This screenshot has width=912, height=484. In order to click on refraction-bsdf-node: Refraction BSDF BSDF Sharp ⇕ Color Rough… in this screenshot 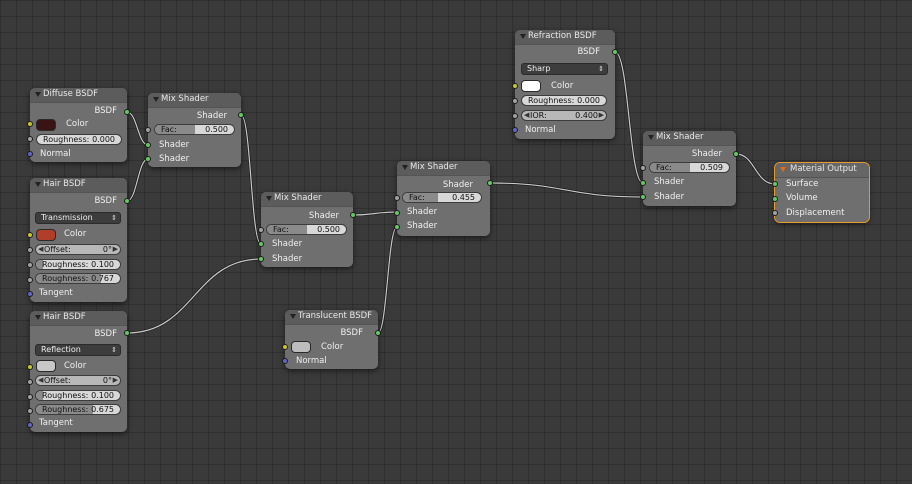, I will do `click(565, 84)`.